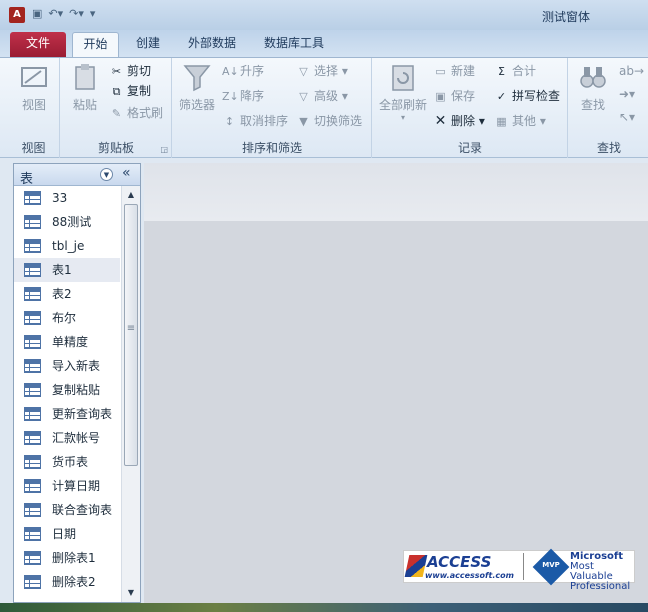 The width and height of the screenshot is (648, 612). Describe the element at coordinates (294, 44) in the screenshot. I see `tab-database-tools: 数据库工具` at that location.